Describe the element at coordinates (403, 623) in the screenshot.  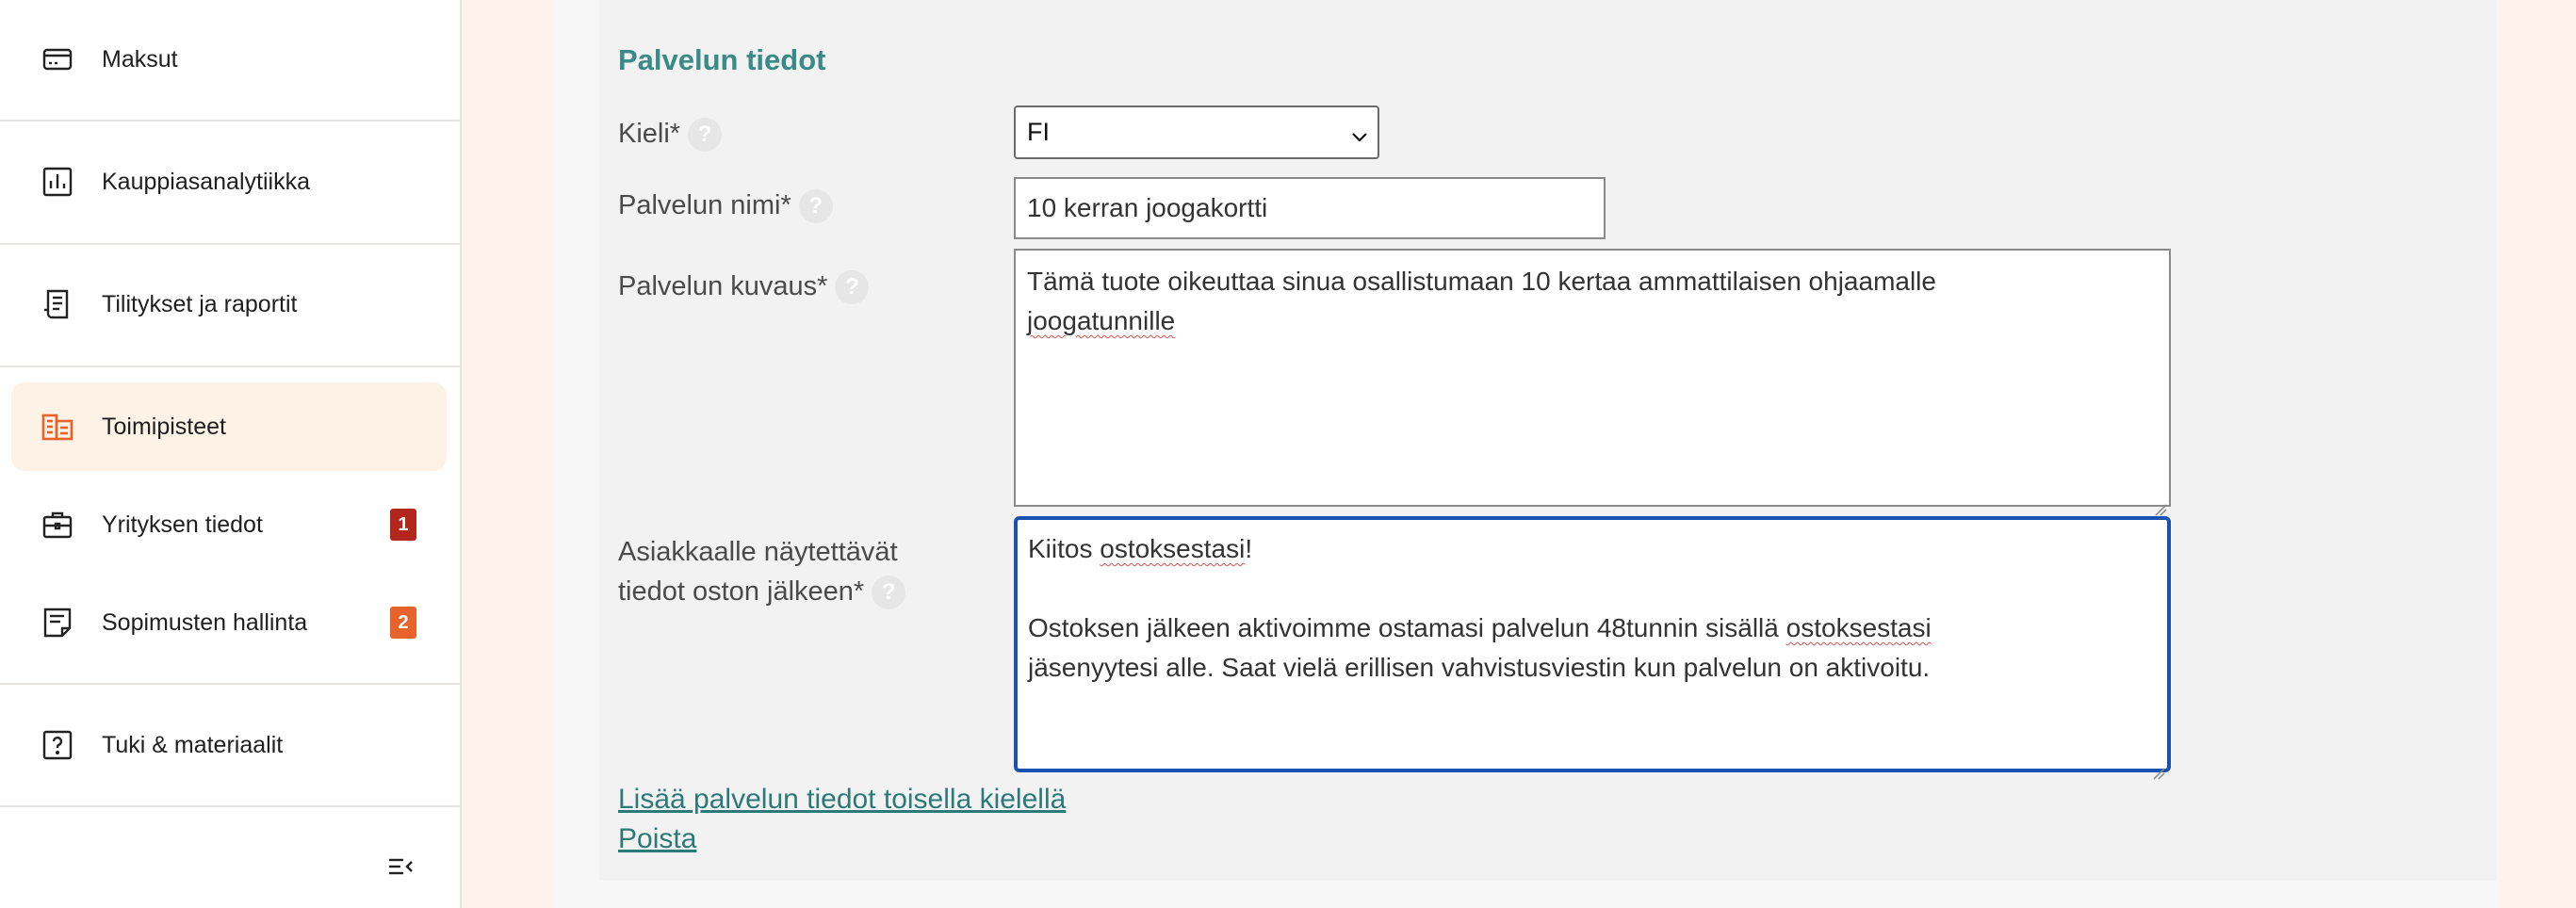
I see `notification-badge: 2` at that location.